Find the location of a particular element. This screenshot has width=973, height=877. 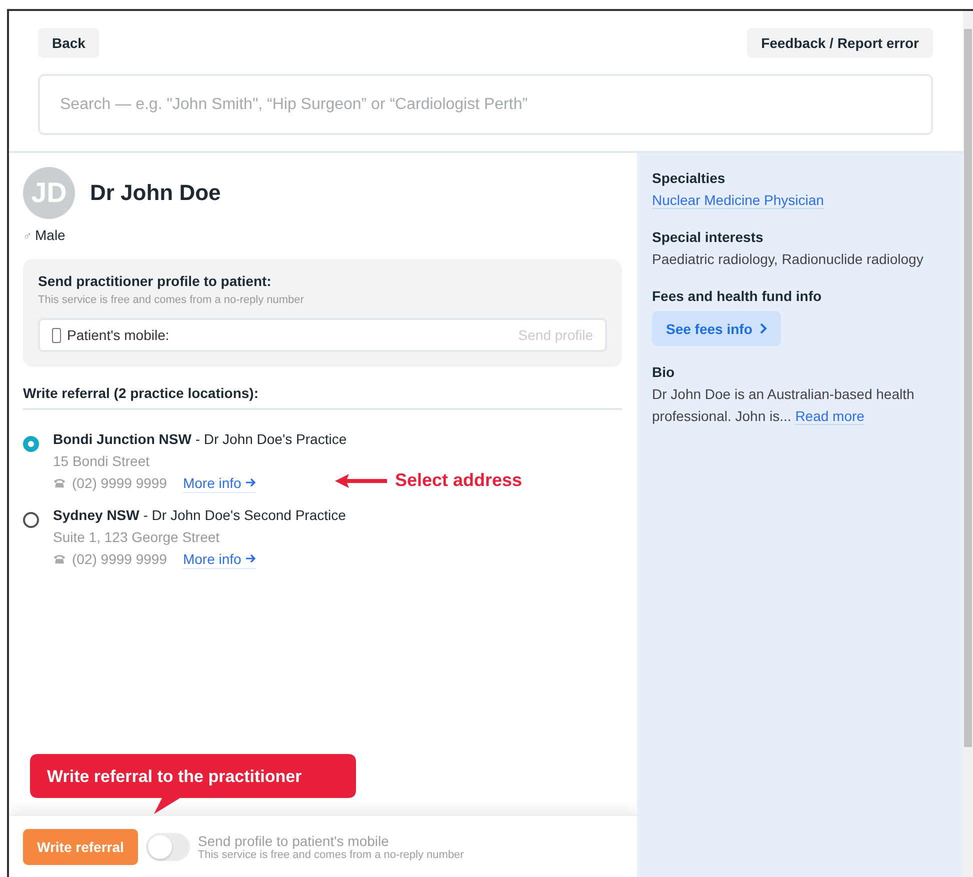

specialty-link: Nuclear Medicine Physician is located at coordinates (738, 200).